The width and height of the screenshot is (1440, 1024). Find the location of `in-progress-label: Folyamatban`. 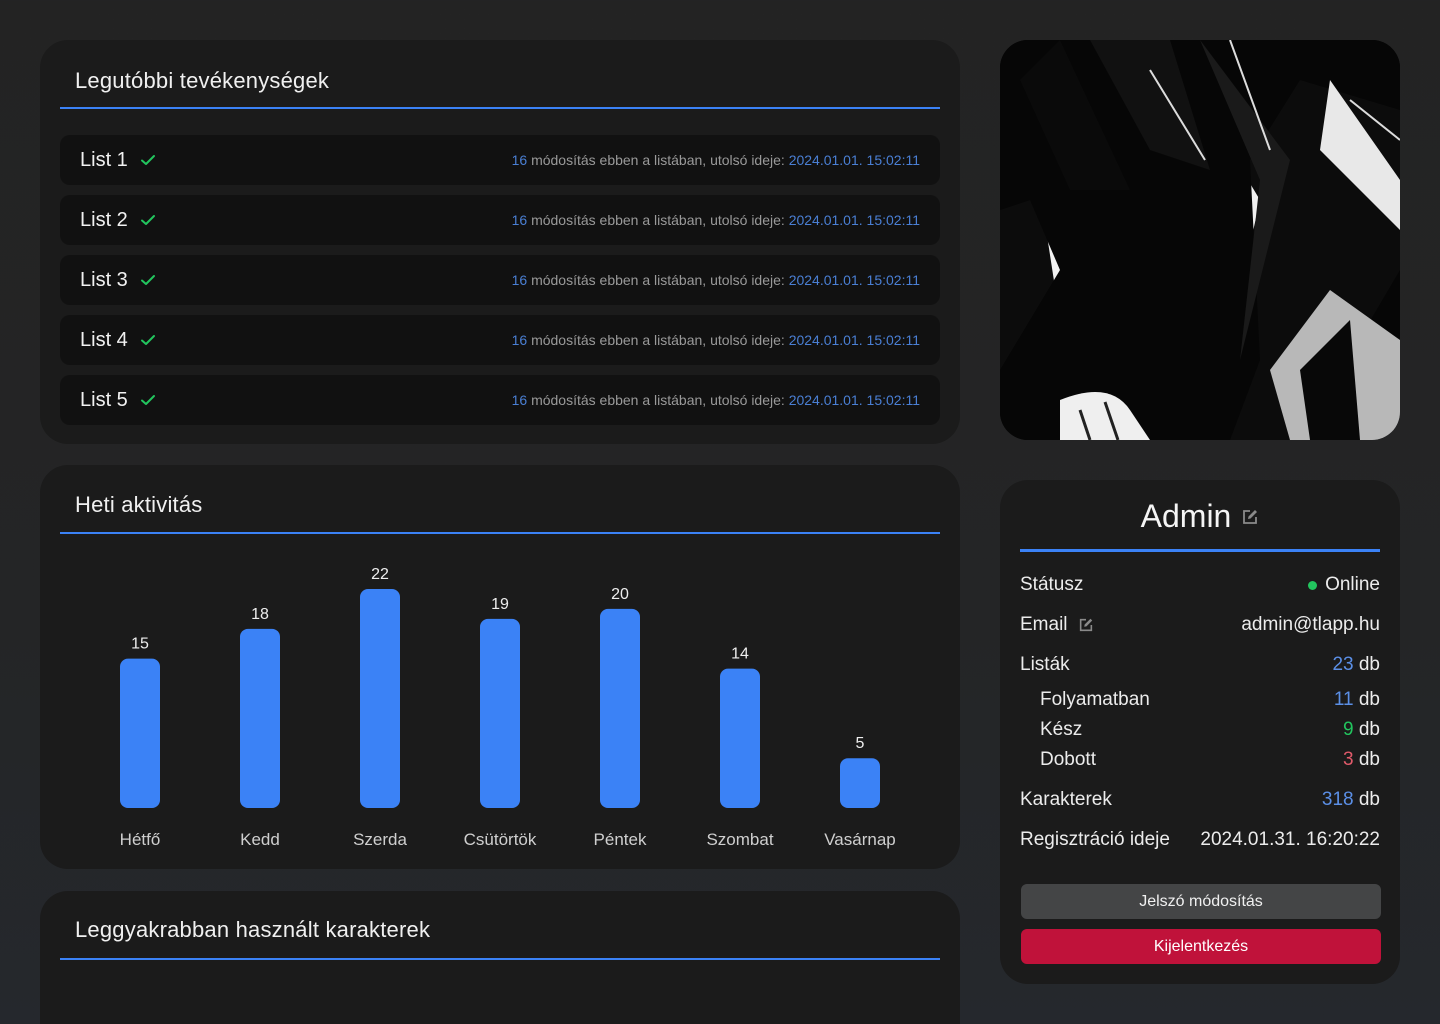

in-progress-label: Folyamatban is located at coordinates (1095, 699).